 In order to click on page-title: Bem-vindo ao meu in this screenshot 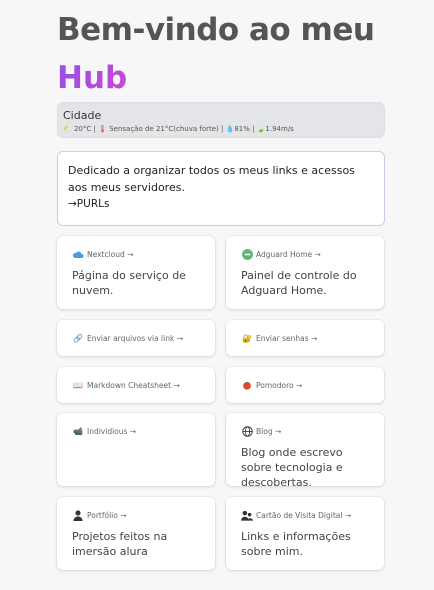, I will do `click(216, 30)`.